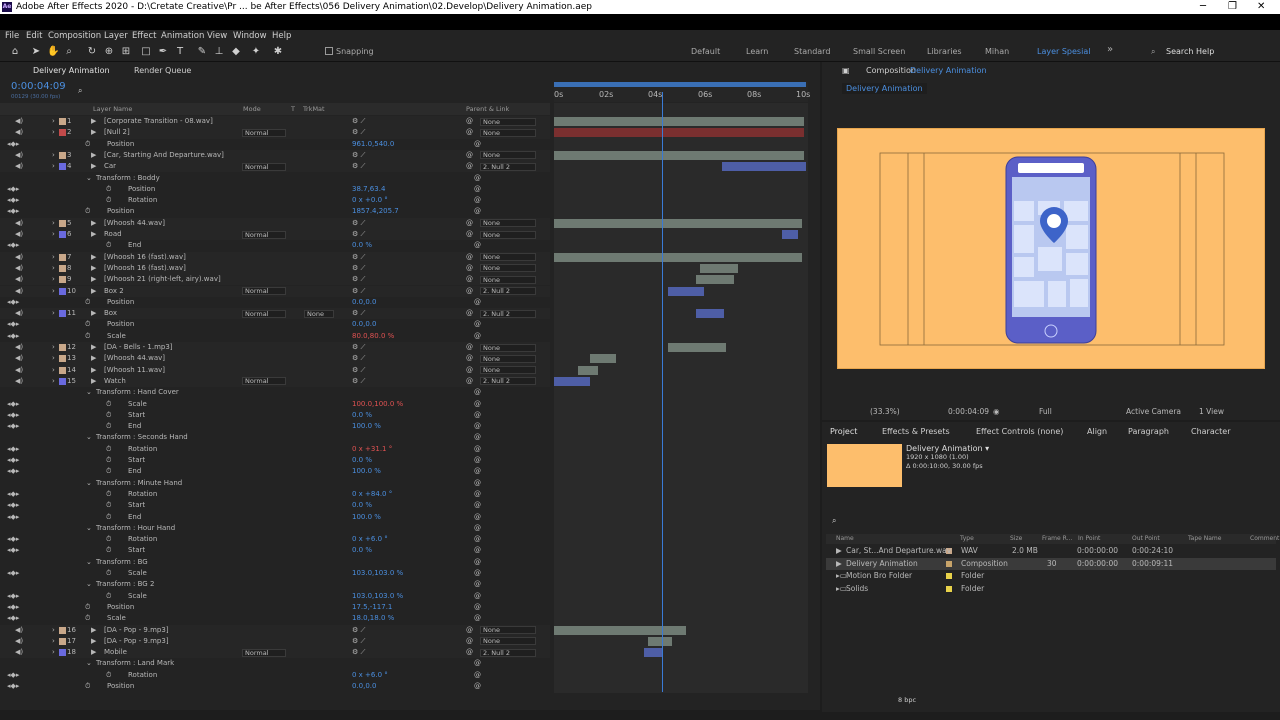 The height and width of the screenshot is (720, 1280). Describe the element at coordinates (116, 36) in the screenshot. I see `menu-layer: Layer` at that location.